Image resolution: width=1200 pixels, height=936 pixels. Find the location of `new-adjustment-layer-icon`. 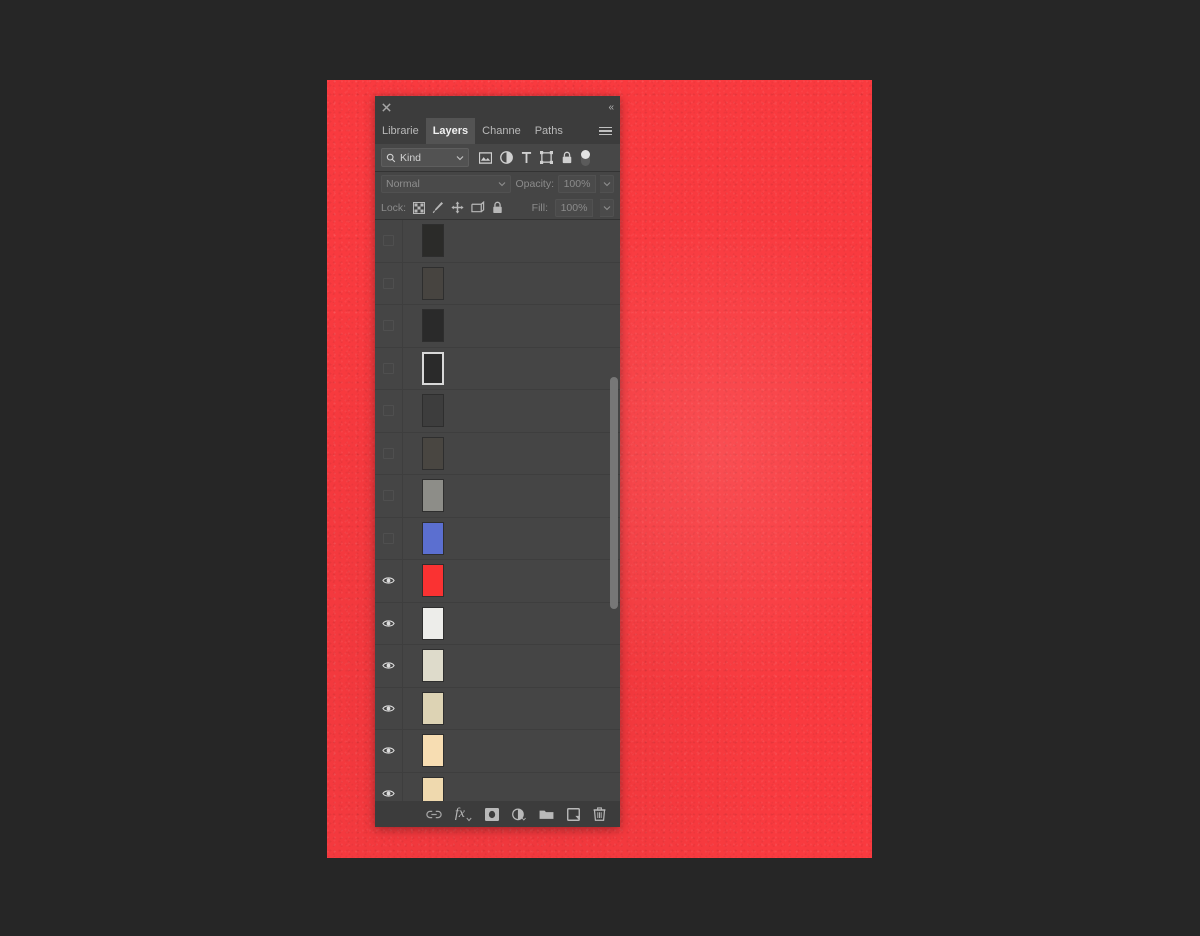

new-adjustment-layer-icon is located at coordinates (519, 814).